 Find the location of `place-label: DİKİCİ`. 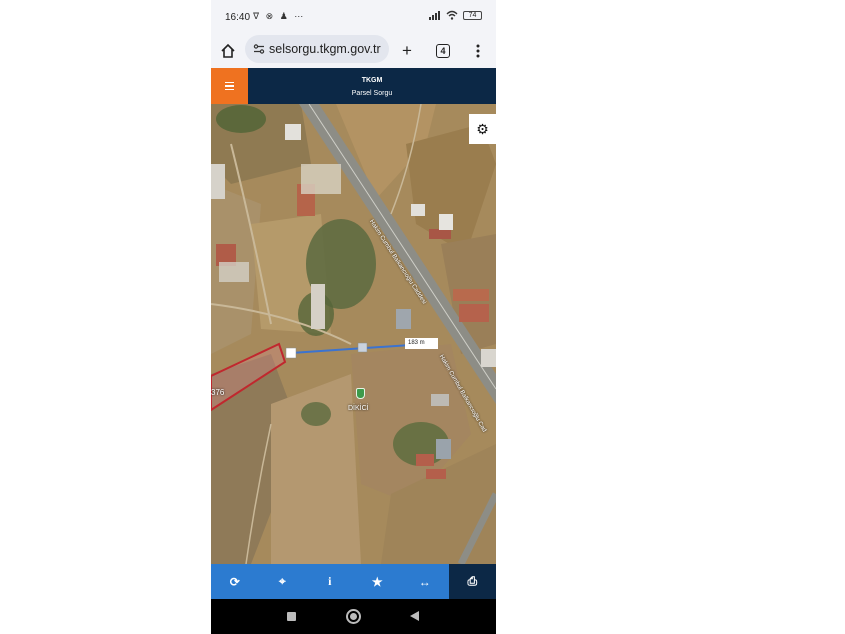

place-label: DİKİCİ is located at coordinates (358, 408).